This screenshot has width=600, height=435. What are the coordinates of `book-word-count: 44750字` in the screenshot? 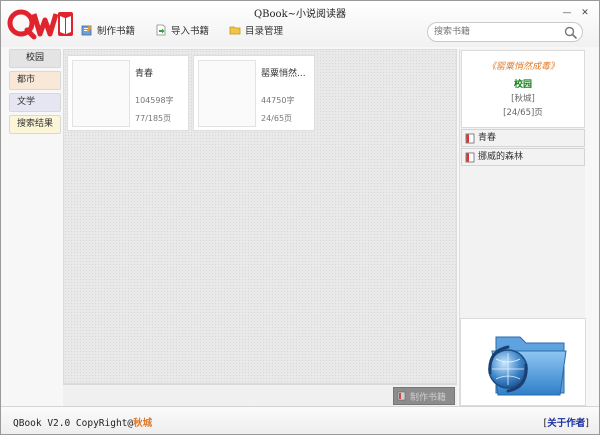 It's located at (278, 100).